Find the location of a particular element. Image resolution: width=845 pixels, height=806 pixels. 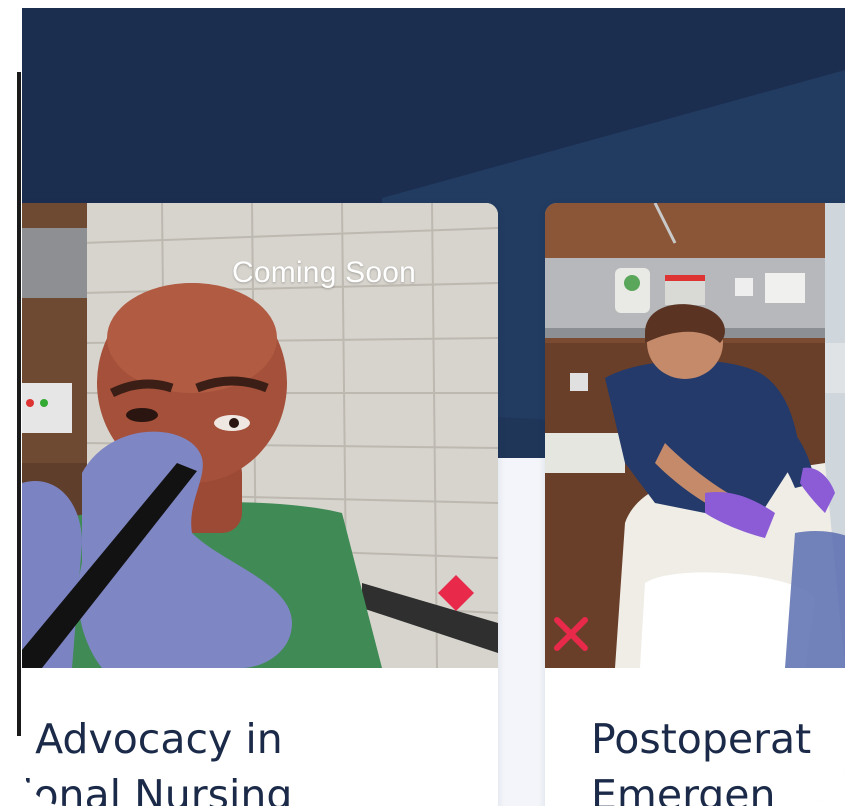

course-title-line-1: t Advocacy in is located at coordinates (152, 739).